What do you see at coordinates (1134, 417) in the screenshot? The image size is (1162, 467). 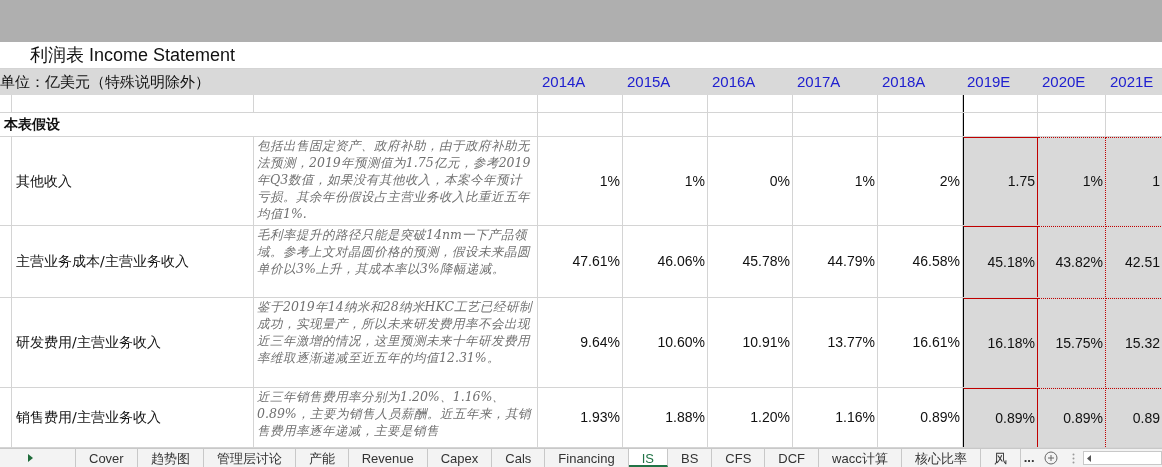 I see `value-cell: 0.89` at bounding box center [1134, 417].